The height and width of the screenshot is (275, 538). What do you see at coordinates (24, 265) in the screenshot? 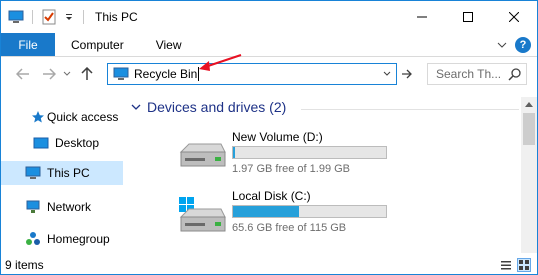
I see `item-count: 9 items` at bounding box center [24, 265].